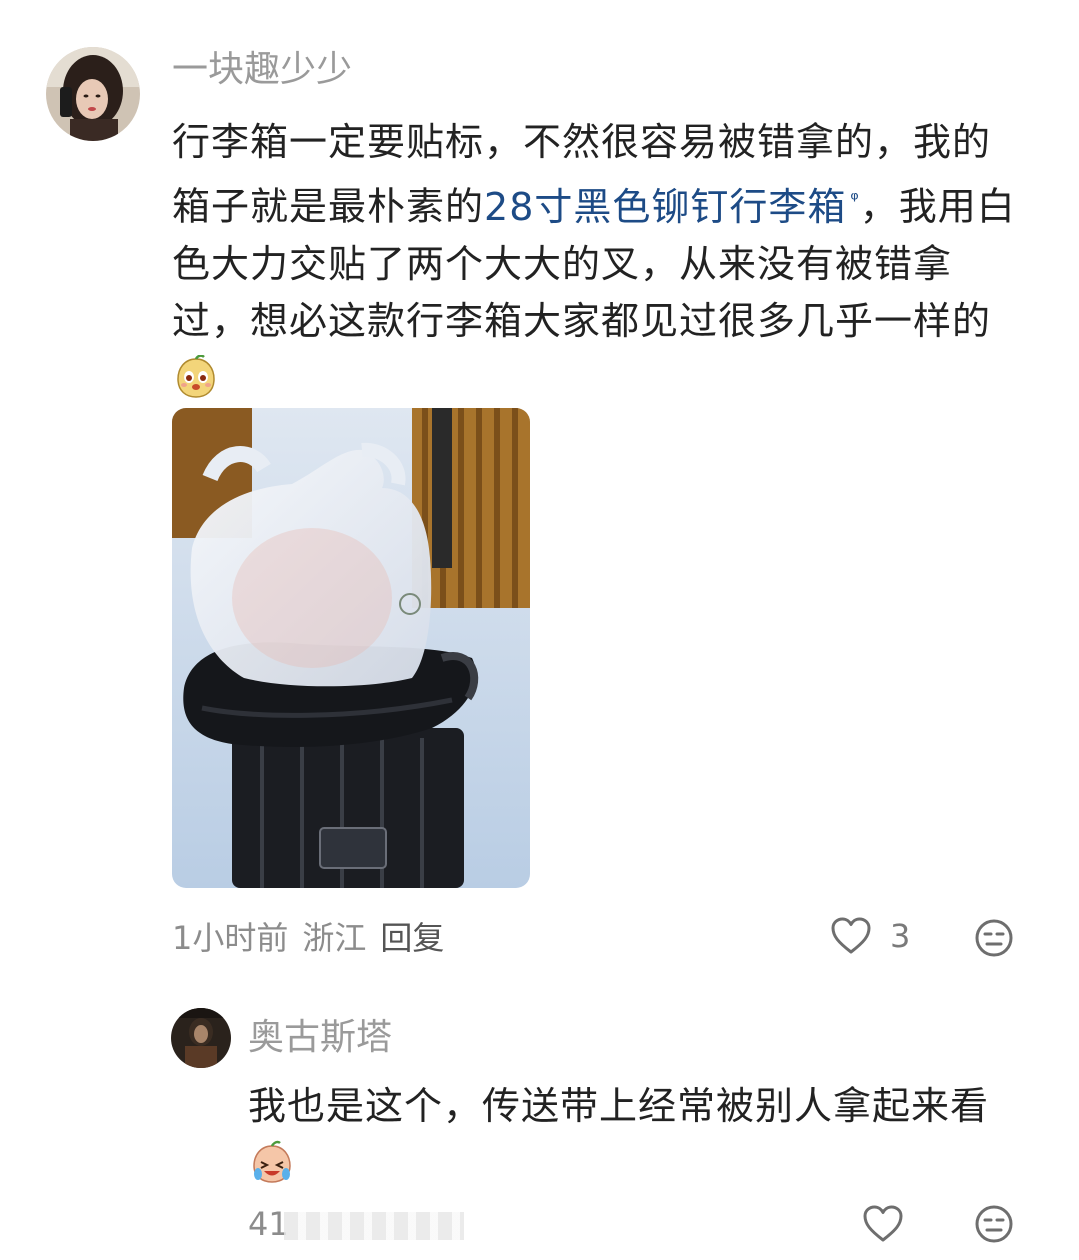 Image resolution: width=1079 pixels, height=1260 pixels. What do you see at coordinates (334, 938) in the screenshot?
I see `comment-location: 浙江` at bounding box center [334, 938].